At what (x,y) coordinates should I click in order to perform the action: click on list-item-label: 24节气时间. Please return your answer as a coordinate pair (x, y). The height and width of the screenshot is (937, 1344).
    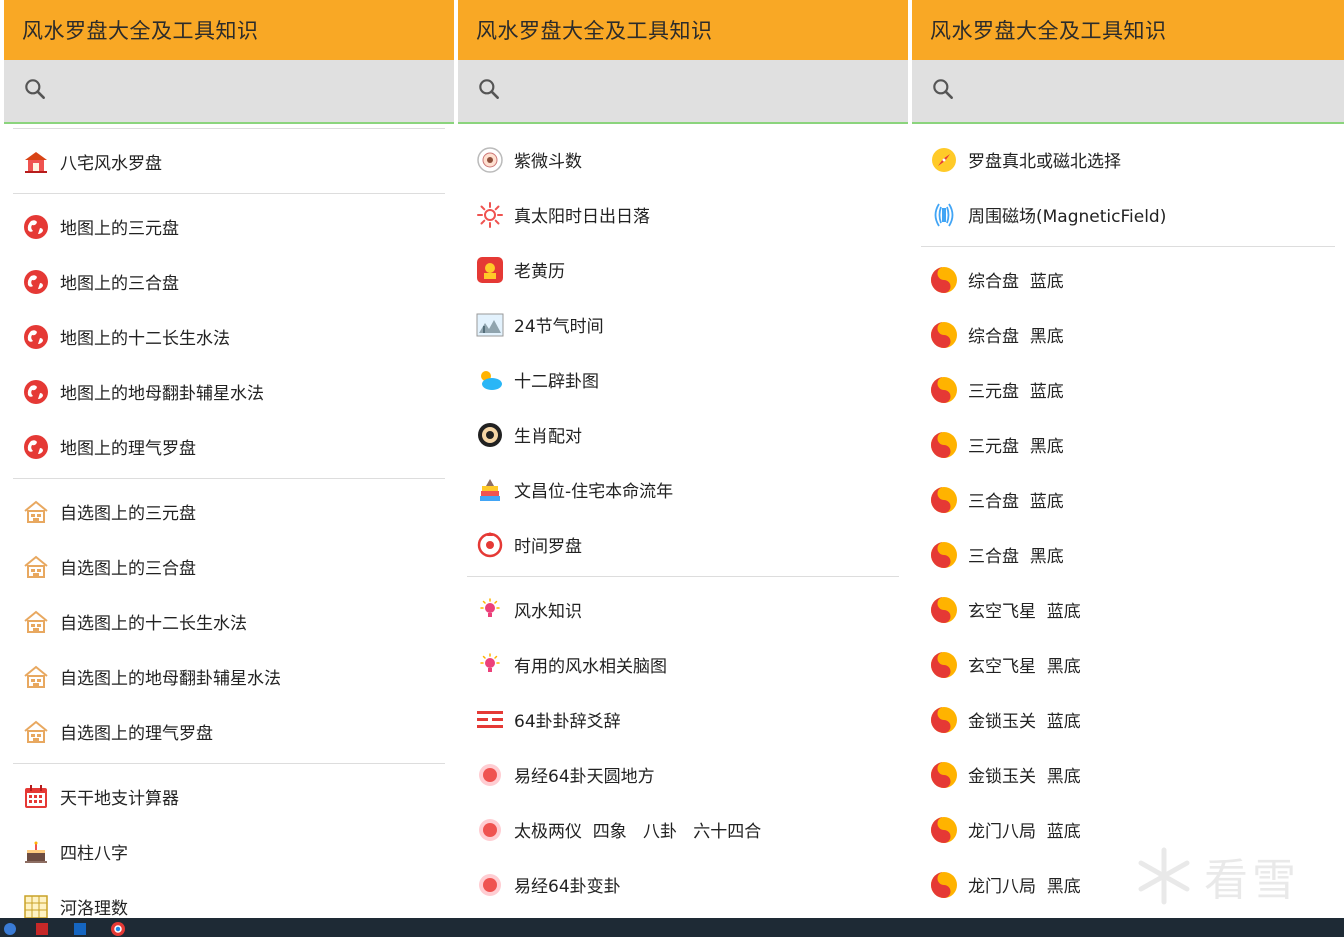
    Looking at the image, I should click on (559, 327).